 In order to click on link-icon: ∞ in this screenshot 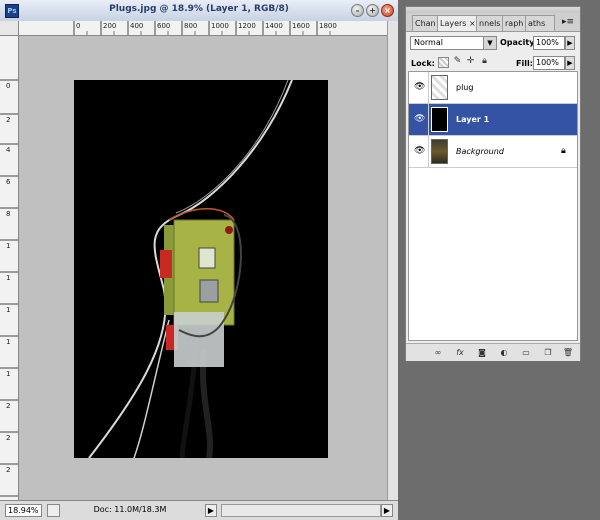, I will do `click(438, 352)`.